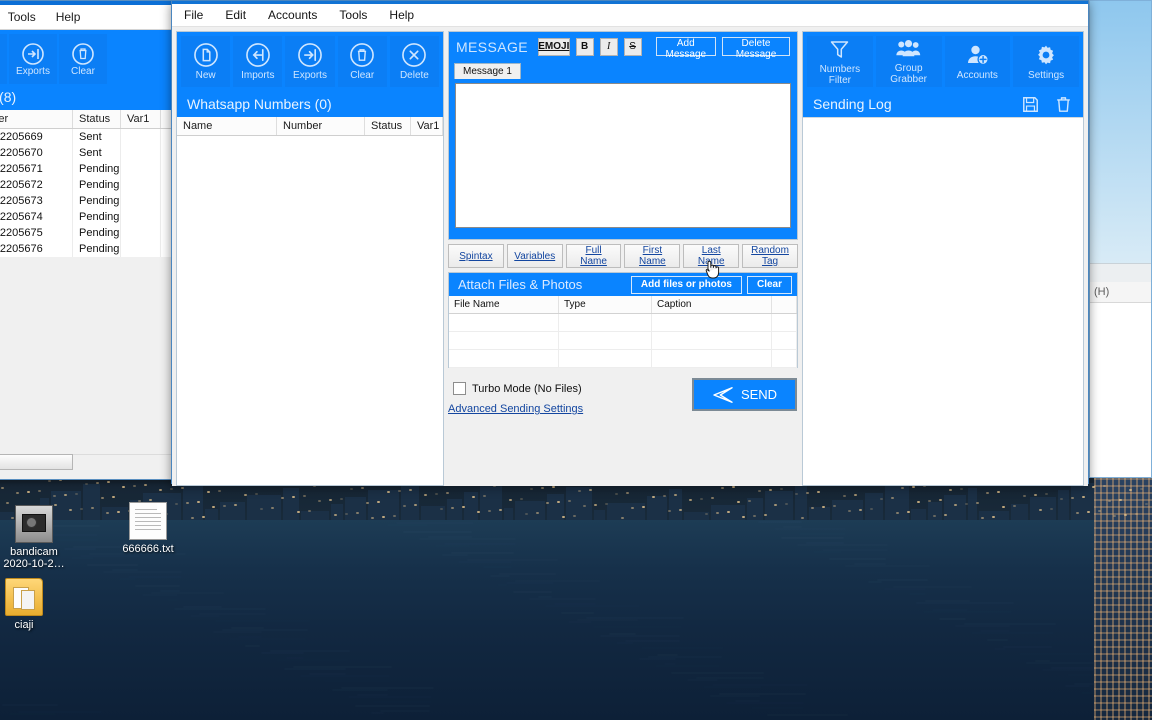 This screenshot has height=720, width=1152. Describe the element at coordinates (148, 528) in the screenshot. I see `desktop-icon-666666-txt: 666666.txt` at that location.